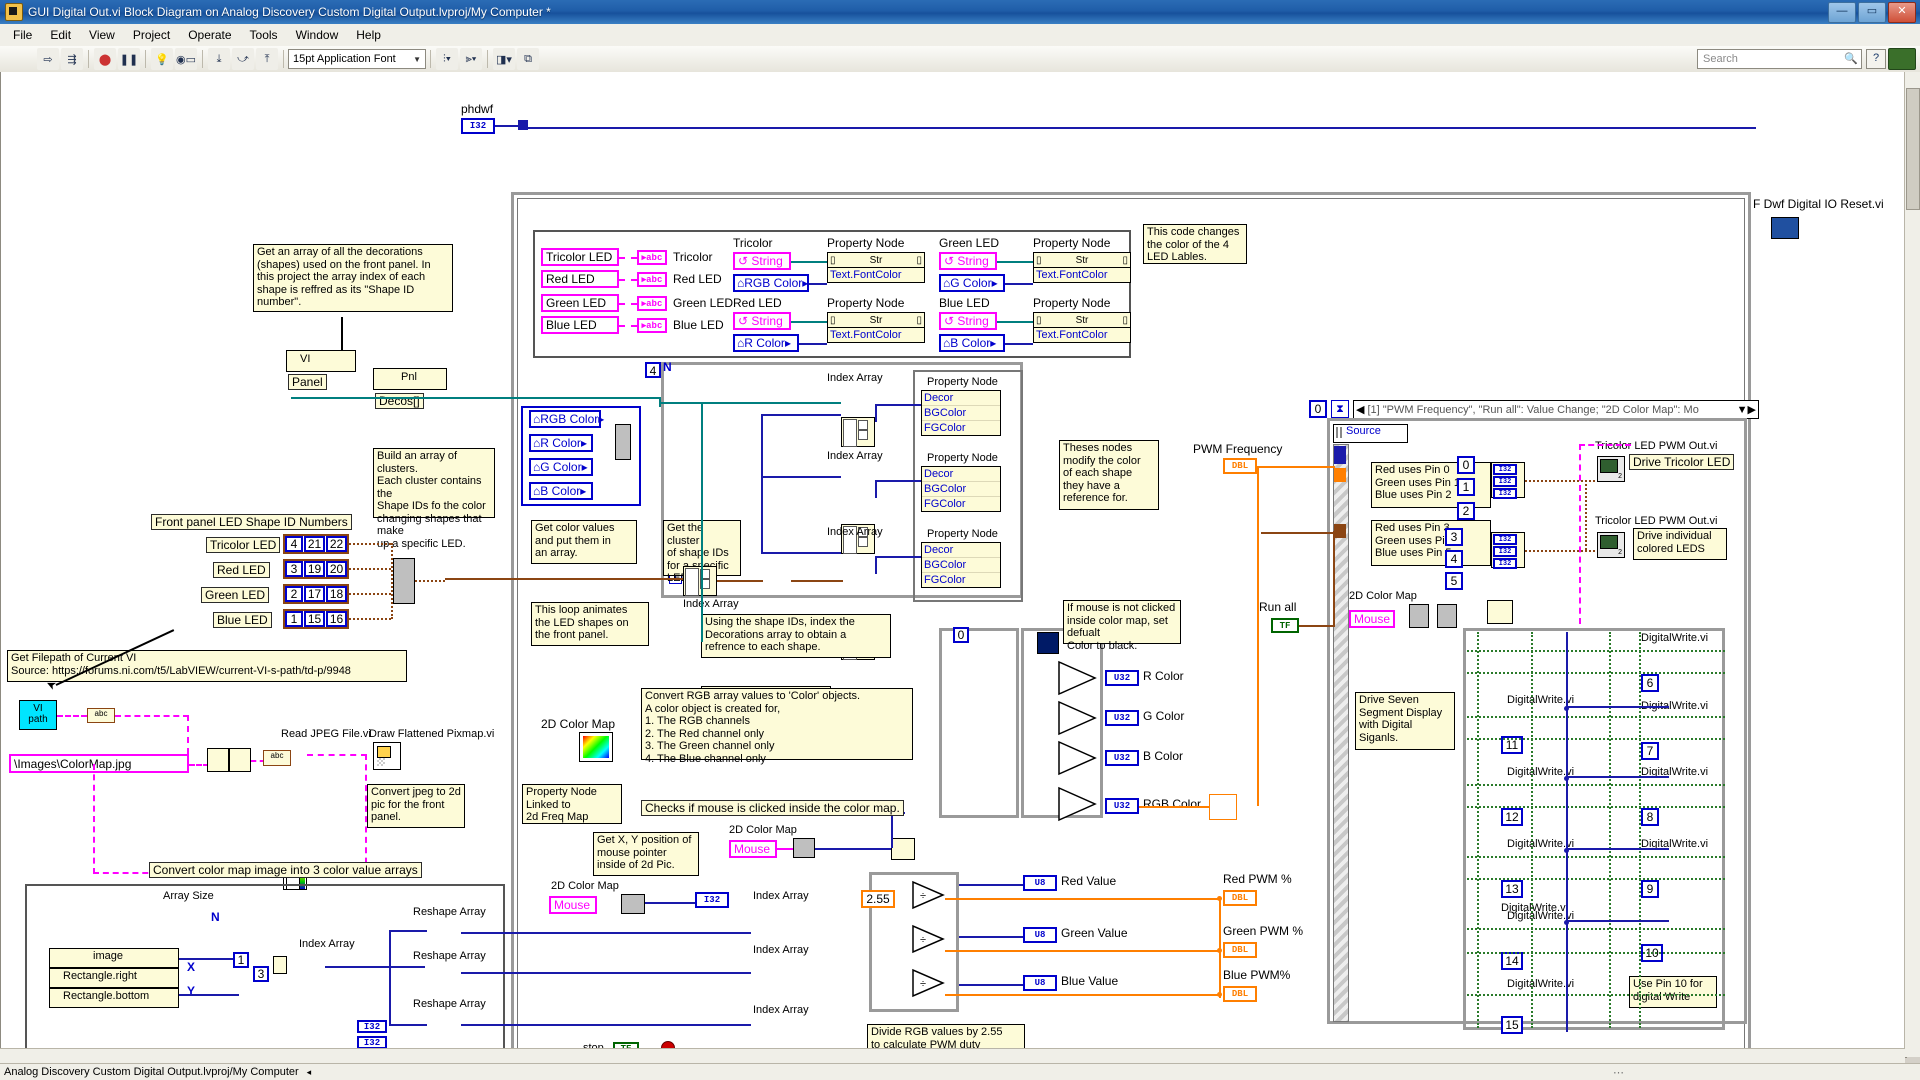 Image resolution: width=1920 pixels, height=1080 pixels. What do you see at coordinates (243, 59) in the screenshot?
I see `step-over-icon: ⤻` at bounding box center [243, 59].